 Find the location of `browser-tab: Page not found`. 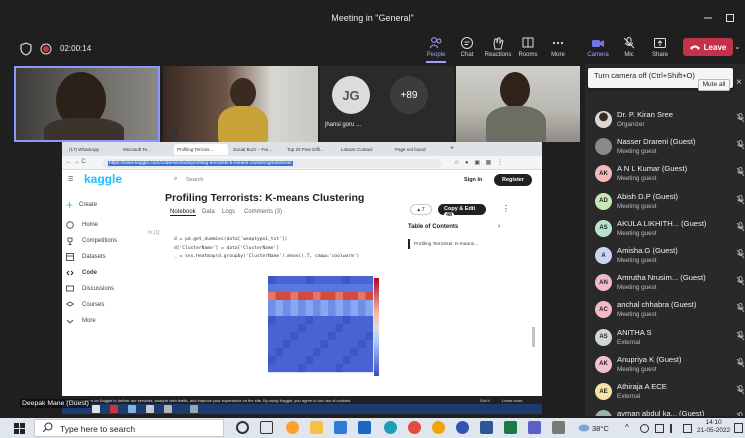

browser-tab: Page not found is located at coordinates (418, 149).